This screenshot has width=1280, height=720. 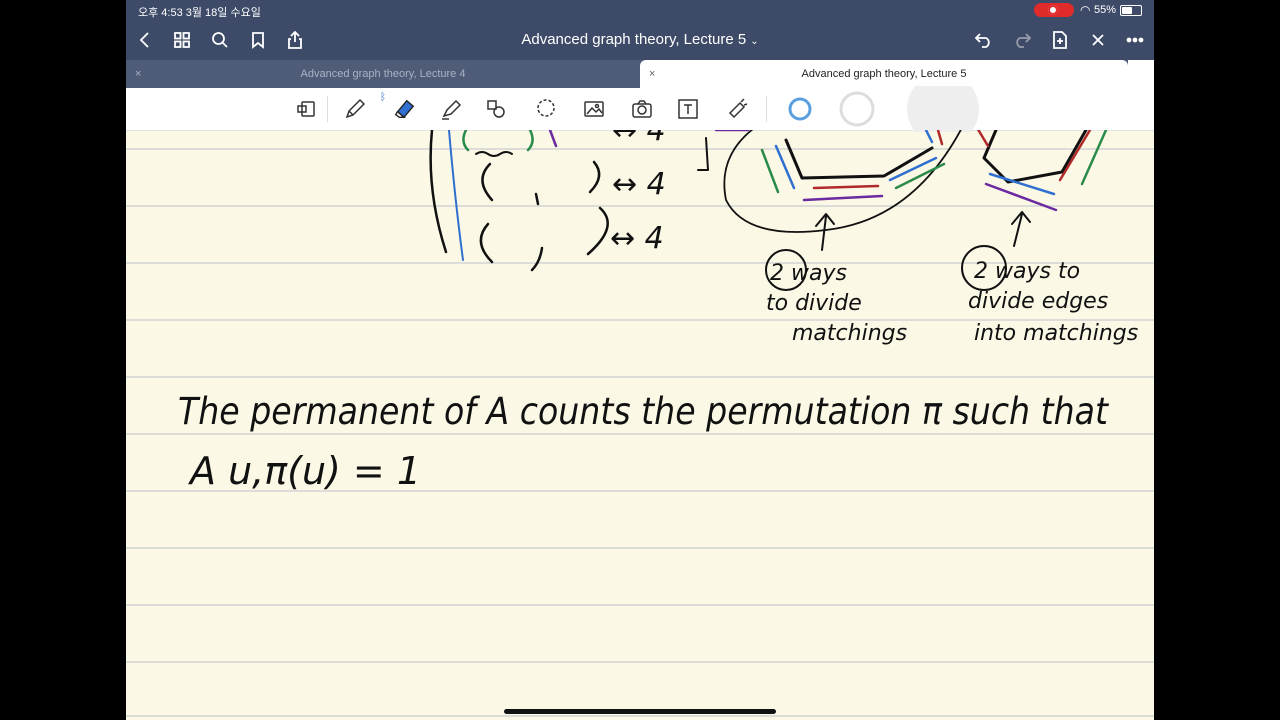 What do you see at coordinates (1056, 333) in the screenshot?
I see `annotation-right-line: into matchings` at bounding box center [1056, 333].